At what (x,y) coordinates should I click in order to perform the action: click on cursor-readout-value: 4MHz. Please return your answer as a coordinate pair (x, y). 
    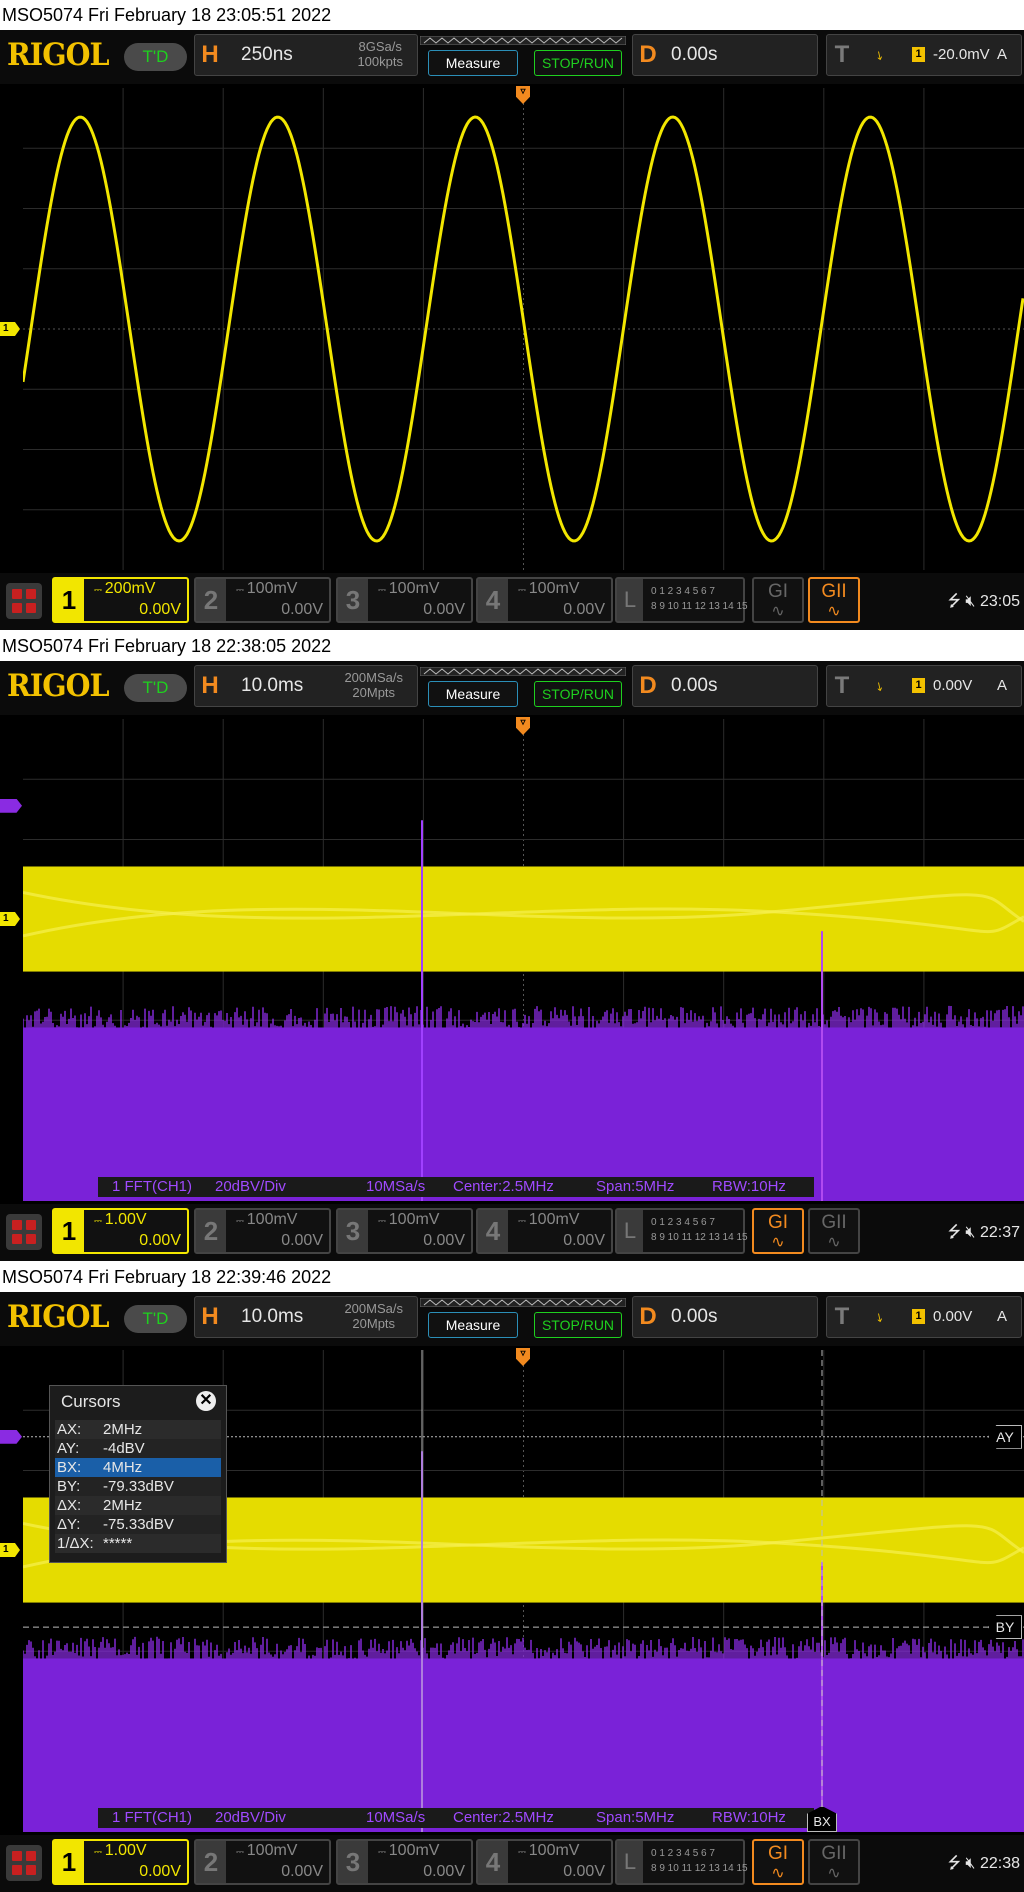
    Looking at the image, I should click on (123, 1467).